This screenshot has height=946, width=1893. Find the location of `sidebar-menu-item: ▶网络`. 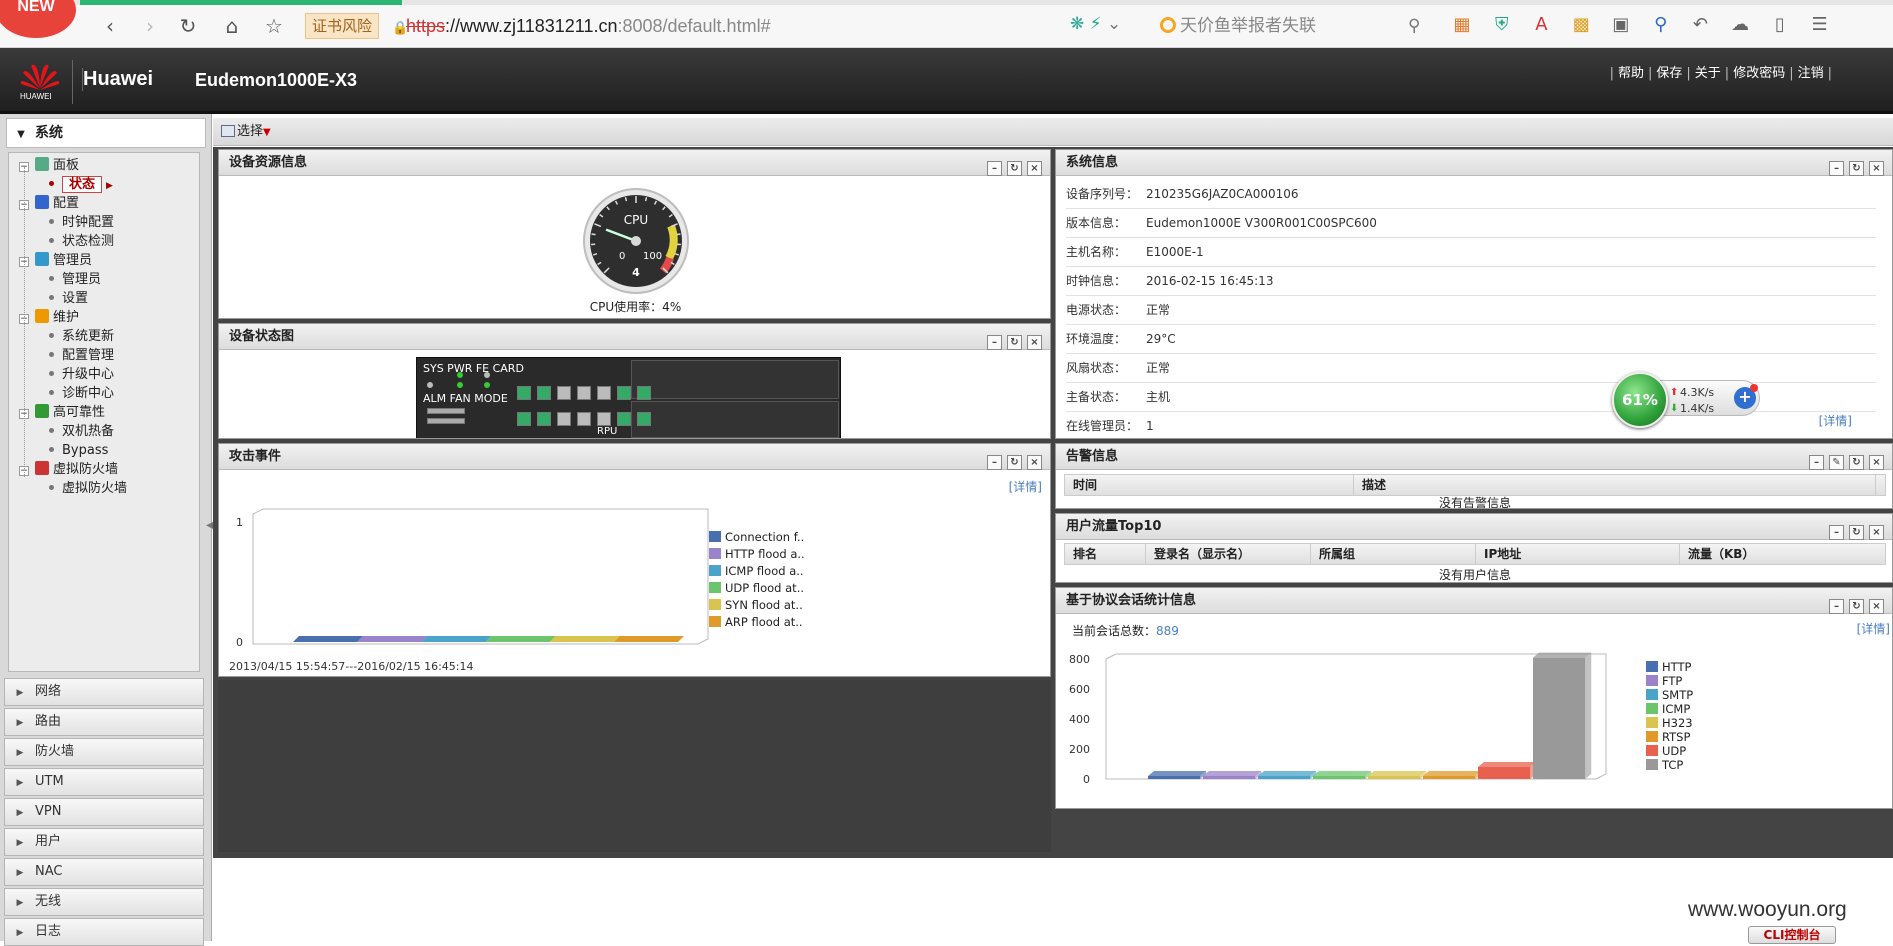

sidebar-menu-item: ▶网络 is located at coordinates (104, 692).